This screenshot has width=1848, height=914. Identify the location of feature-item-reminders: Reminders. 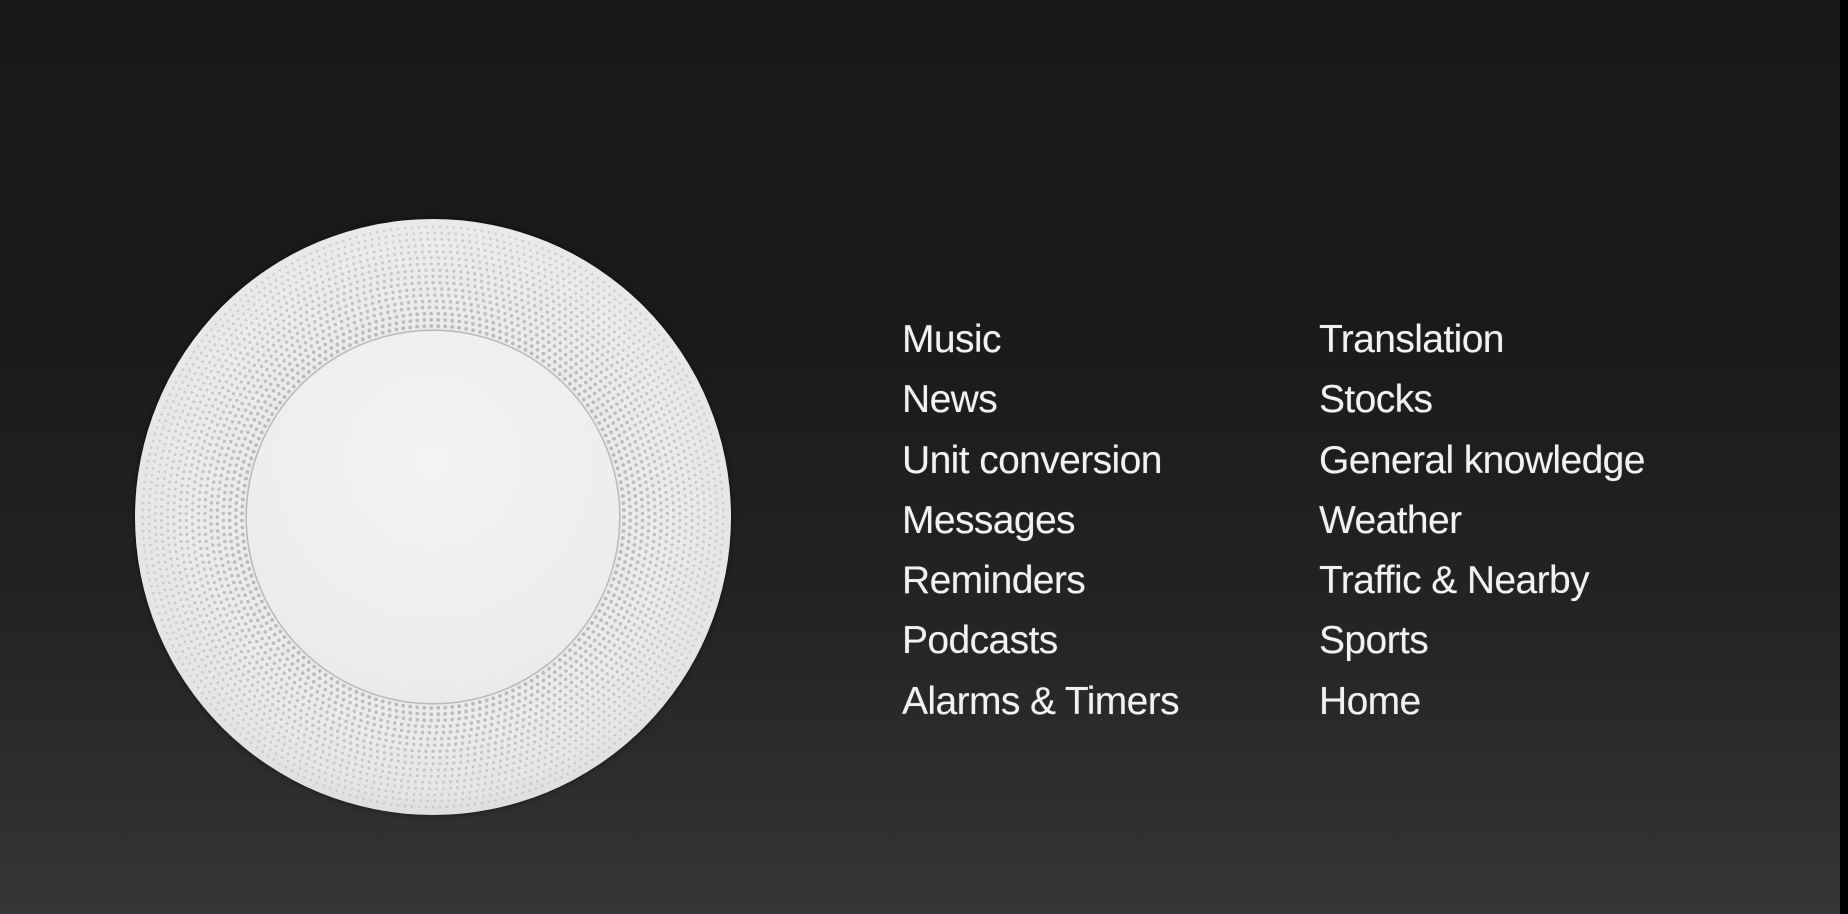
(994, 581).